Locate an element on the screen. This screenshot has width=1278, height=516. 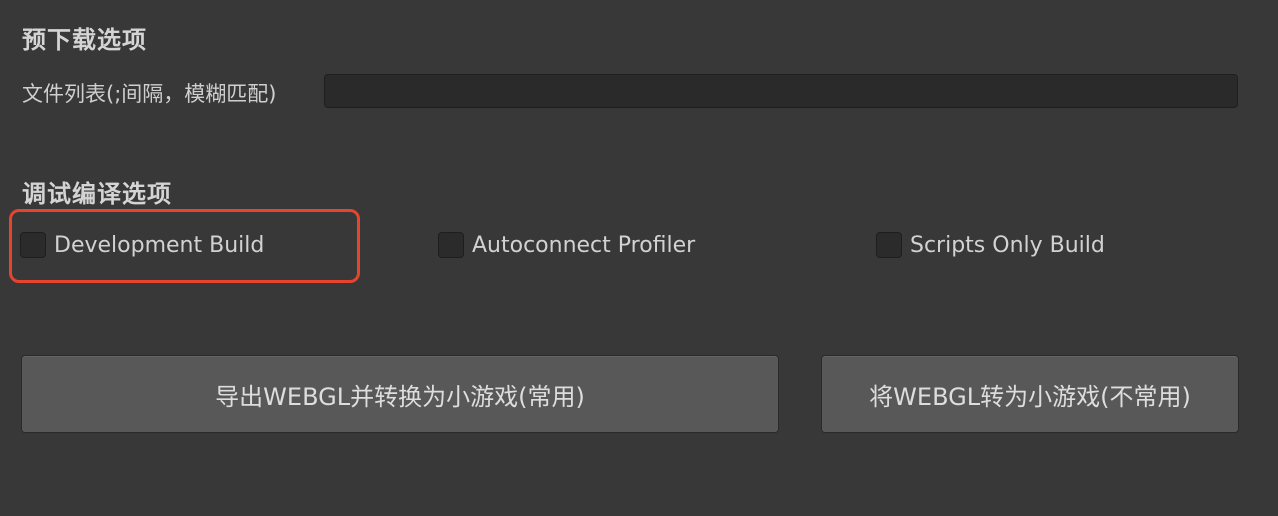
preload-section-title: 预下载选项 is located at coordinates (84, 40).